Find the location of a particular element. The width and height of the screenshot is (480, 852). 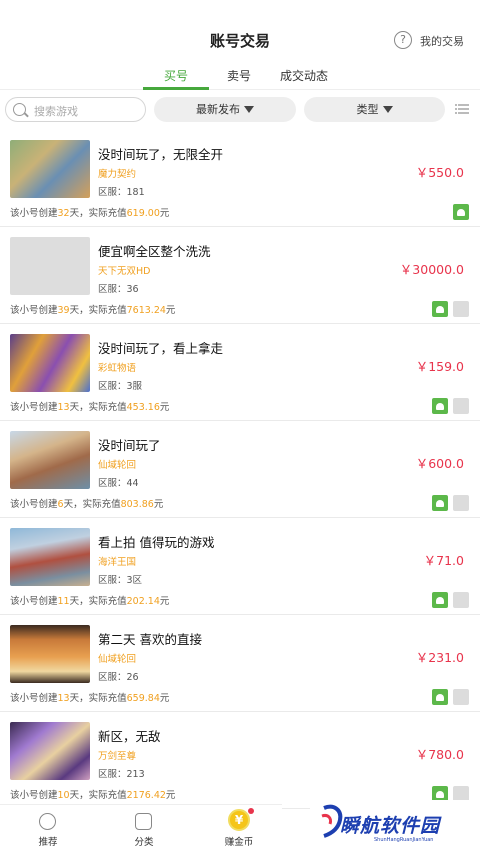

watermark: 瞬航软件园 ShunHangRuanJianYuan is located at coordinates (395, 826).